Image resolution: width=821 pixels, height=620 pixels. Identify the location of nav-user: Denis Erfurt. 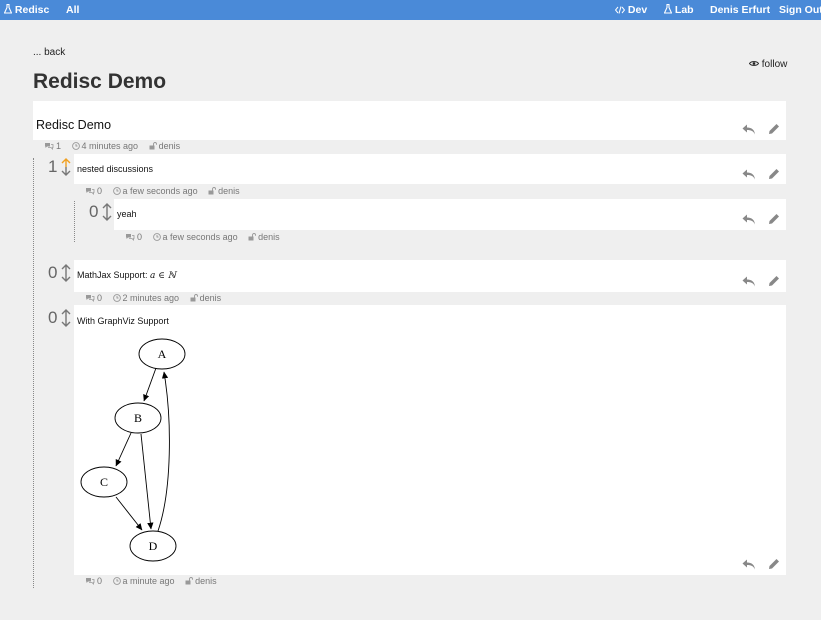
(740, 10).